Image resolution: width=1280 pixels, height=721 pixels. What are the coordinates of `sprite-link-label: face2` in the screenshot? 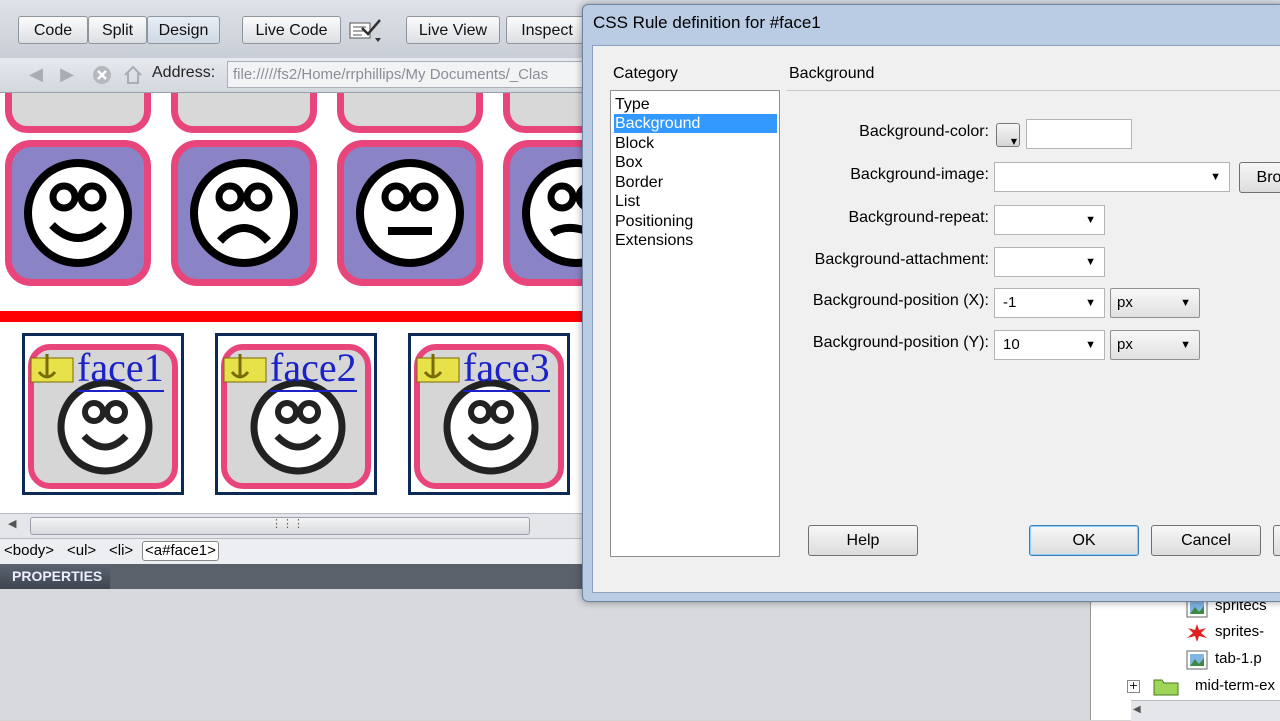 It's located at (313, 369).